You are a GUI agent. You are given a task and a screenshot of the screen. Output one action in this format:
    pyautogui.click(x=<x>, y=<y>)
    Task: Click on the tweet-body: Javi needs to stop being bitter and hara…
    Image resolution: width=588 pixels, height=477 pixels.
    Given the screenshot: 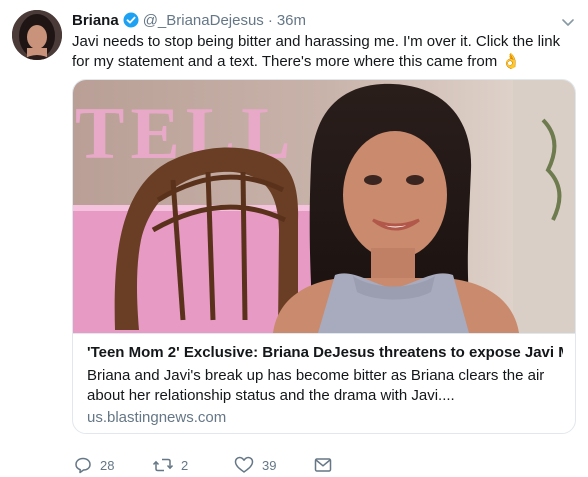 What is the action you would take?
    pyautogui.click(x=316, y=51)
    